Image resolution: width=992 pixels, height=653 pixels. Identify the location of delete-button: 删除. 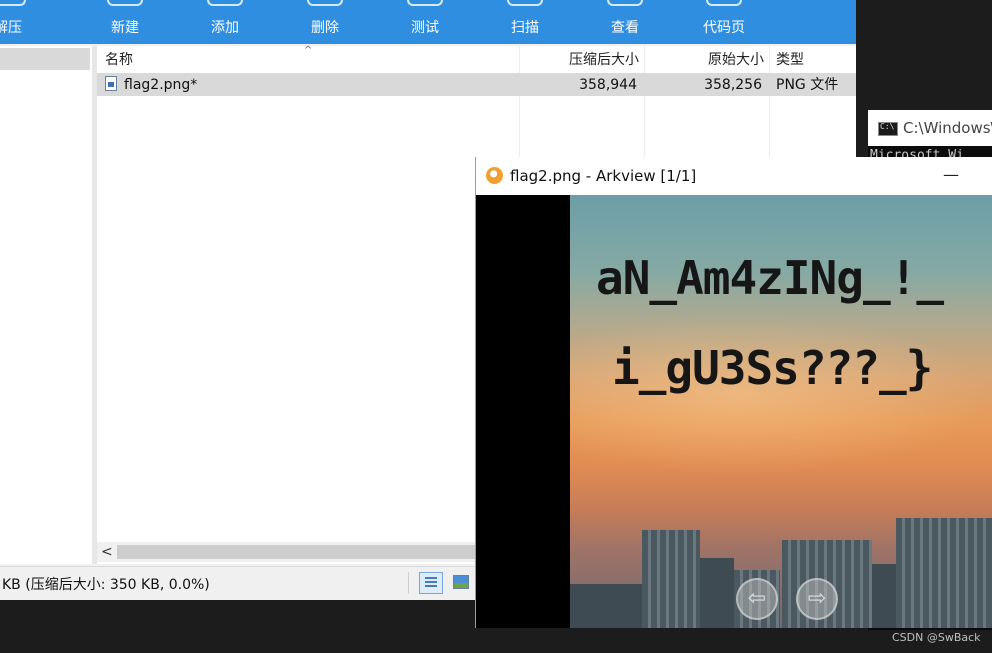
(325, 22).